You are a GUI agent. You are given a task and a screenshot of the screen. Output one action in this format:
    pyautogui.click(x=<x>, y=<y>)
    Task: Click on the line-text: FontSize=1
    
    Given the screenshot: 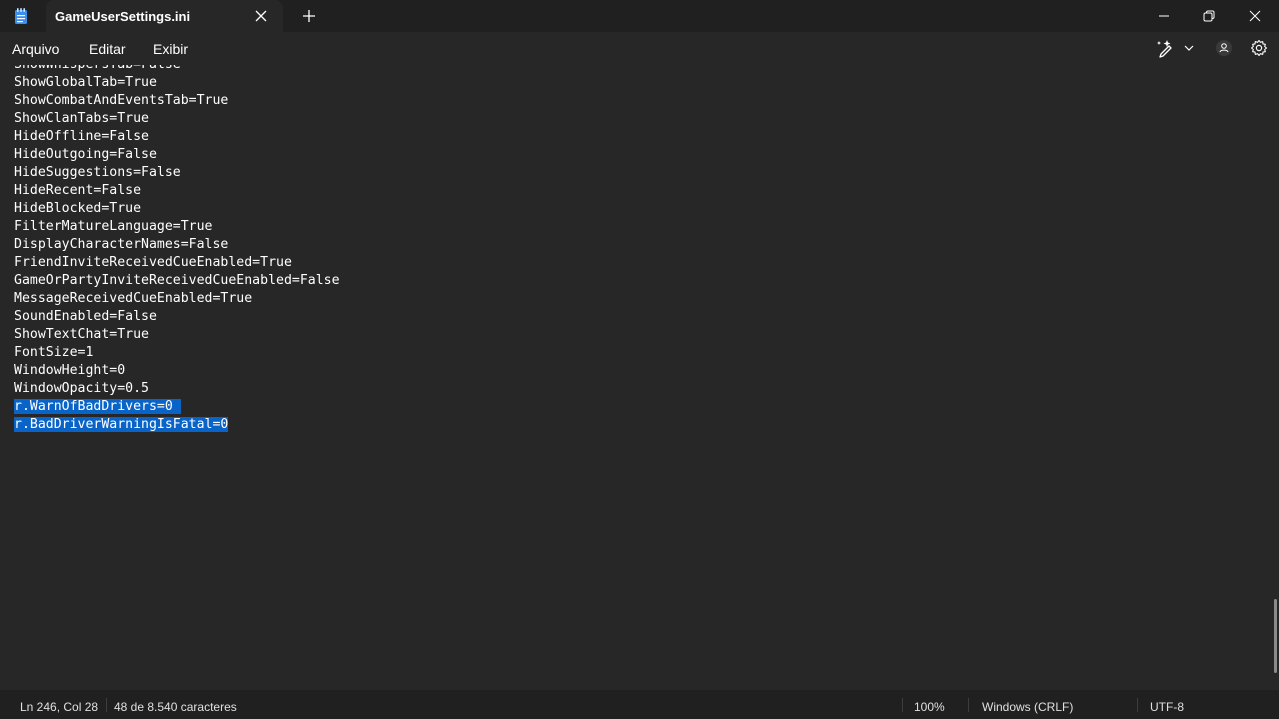 What is the action you would take?
    pyautogui.click(x=54, y=352)
    